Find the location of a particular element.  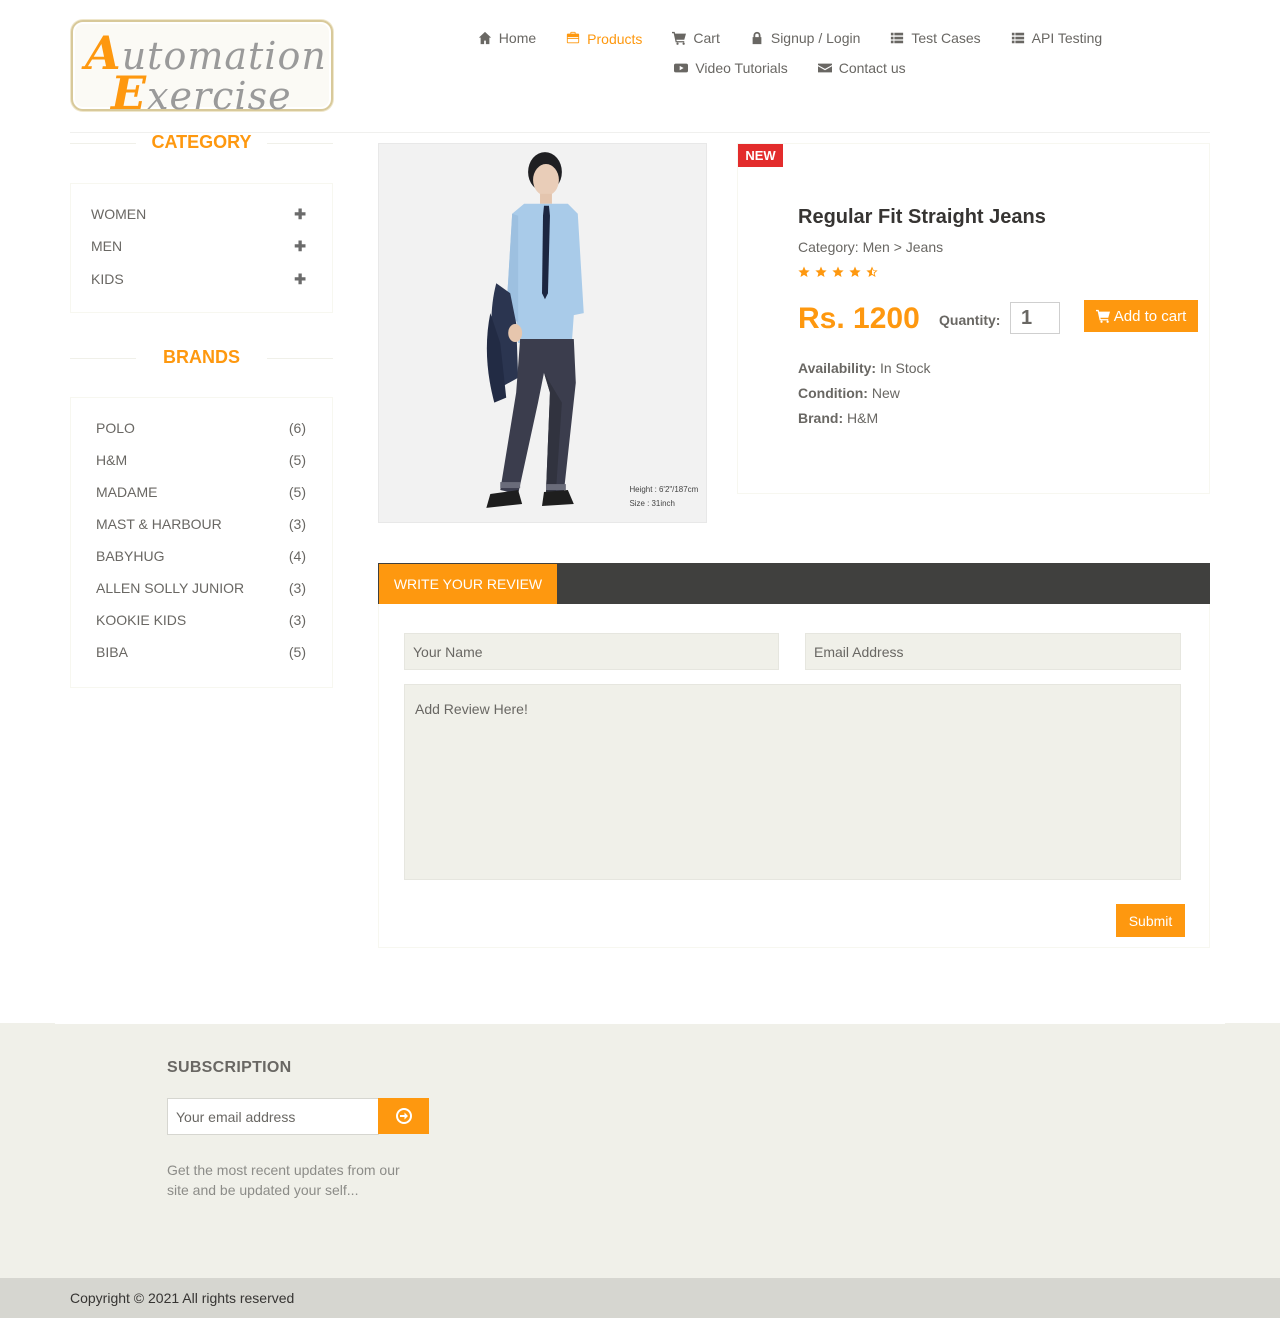

nav-video-tutorials: Video Tutorials is located at coordinates (730, 68).